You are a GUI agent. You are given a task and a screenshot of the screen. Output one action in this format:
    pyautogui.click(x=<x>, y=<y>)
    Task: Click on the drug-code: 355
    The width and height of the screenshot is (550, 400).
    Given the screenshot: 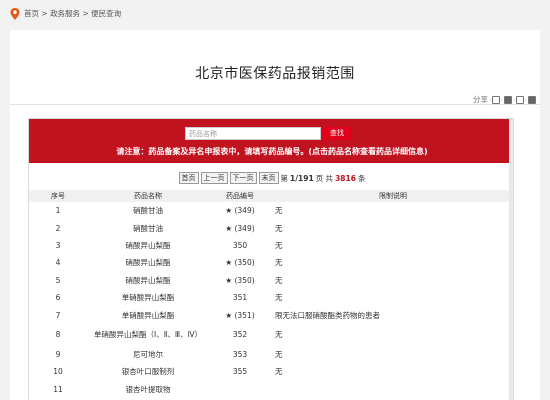 What is the action you would take?
    pyautogui.click(x=240, y=371)
    